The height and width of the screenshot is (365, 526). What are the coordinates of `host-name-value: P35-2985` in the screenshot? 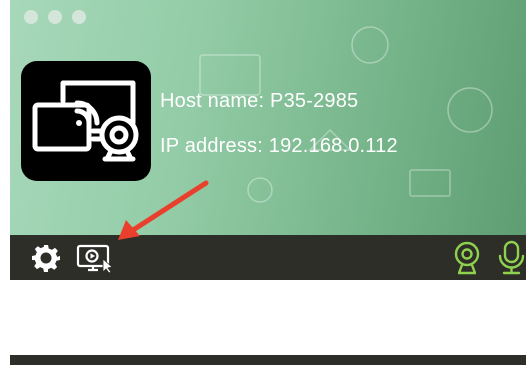 It's located at (314, 101).